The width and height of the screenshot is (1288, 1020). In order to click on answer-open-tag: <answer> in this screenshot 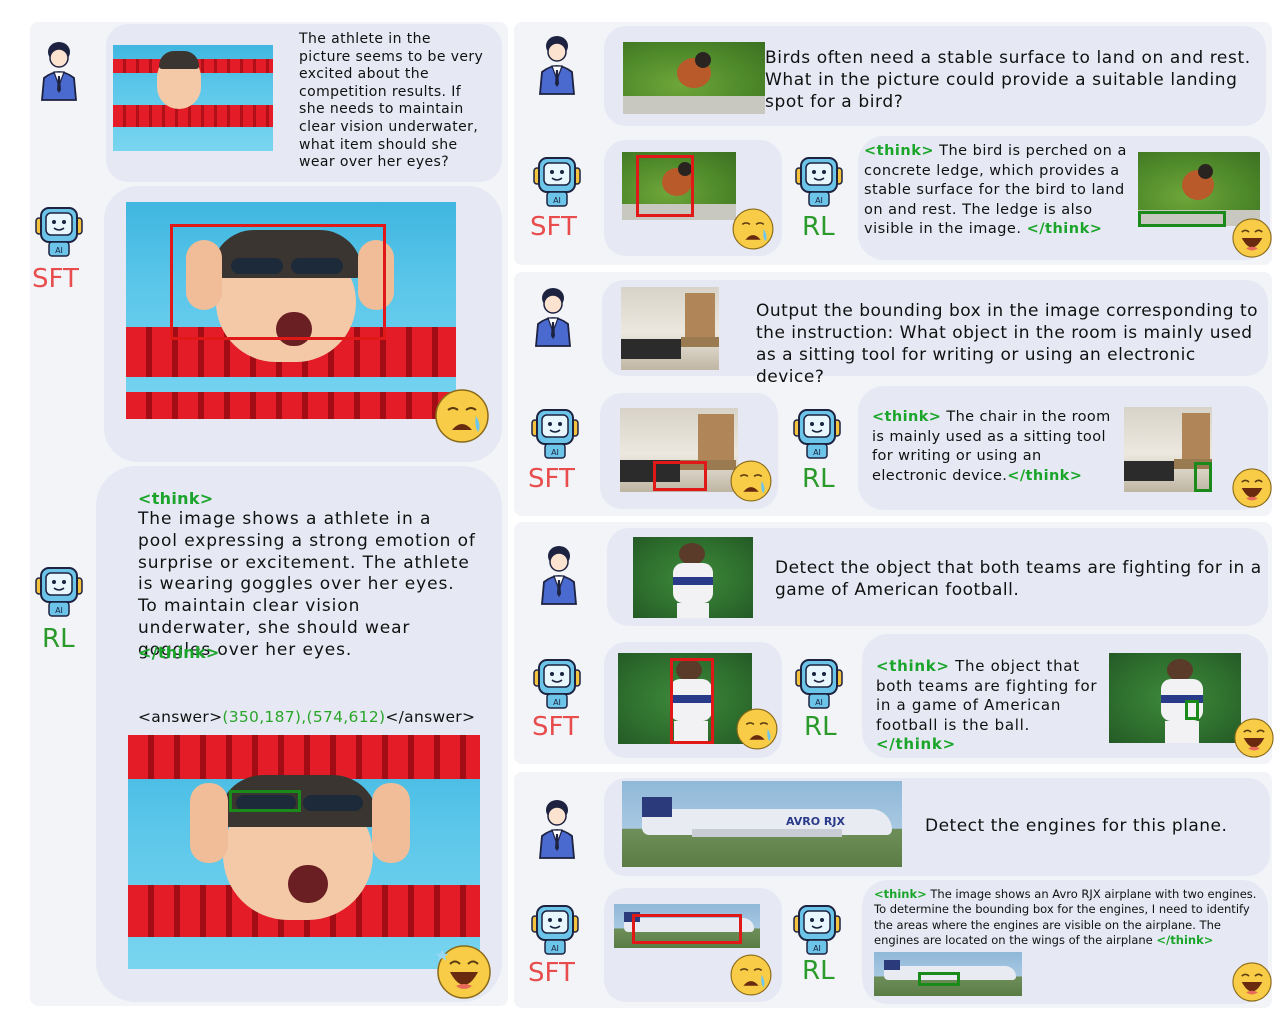, I will do `click(180, 717)`.